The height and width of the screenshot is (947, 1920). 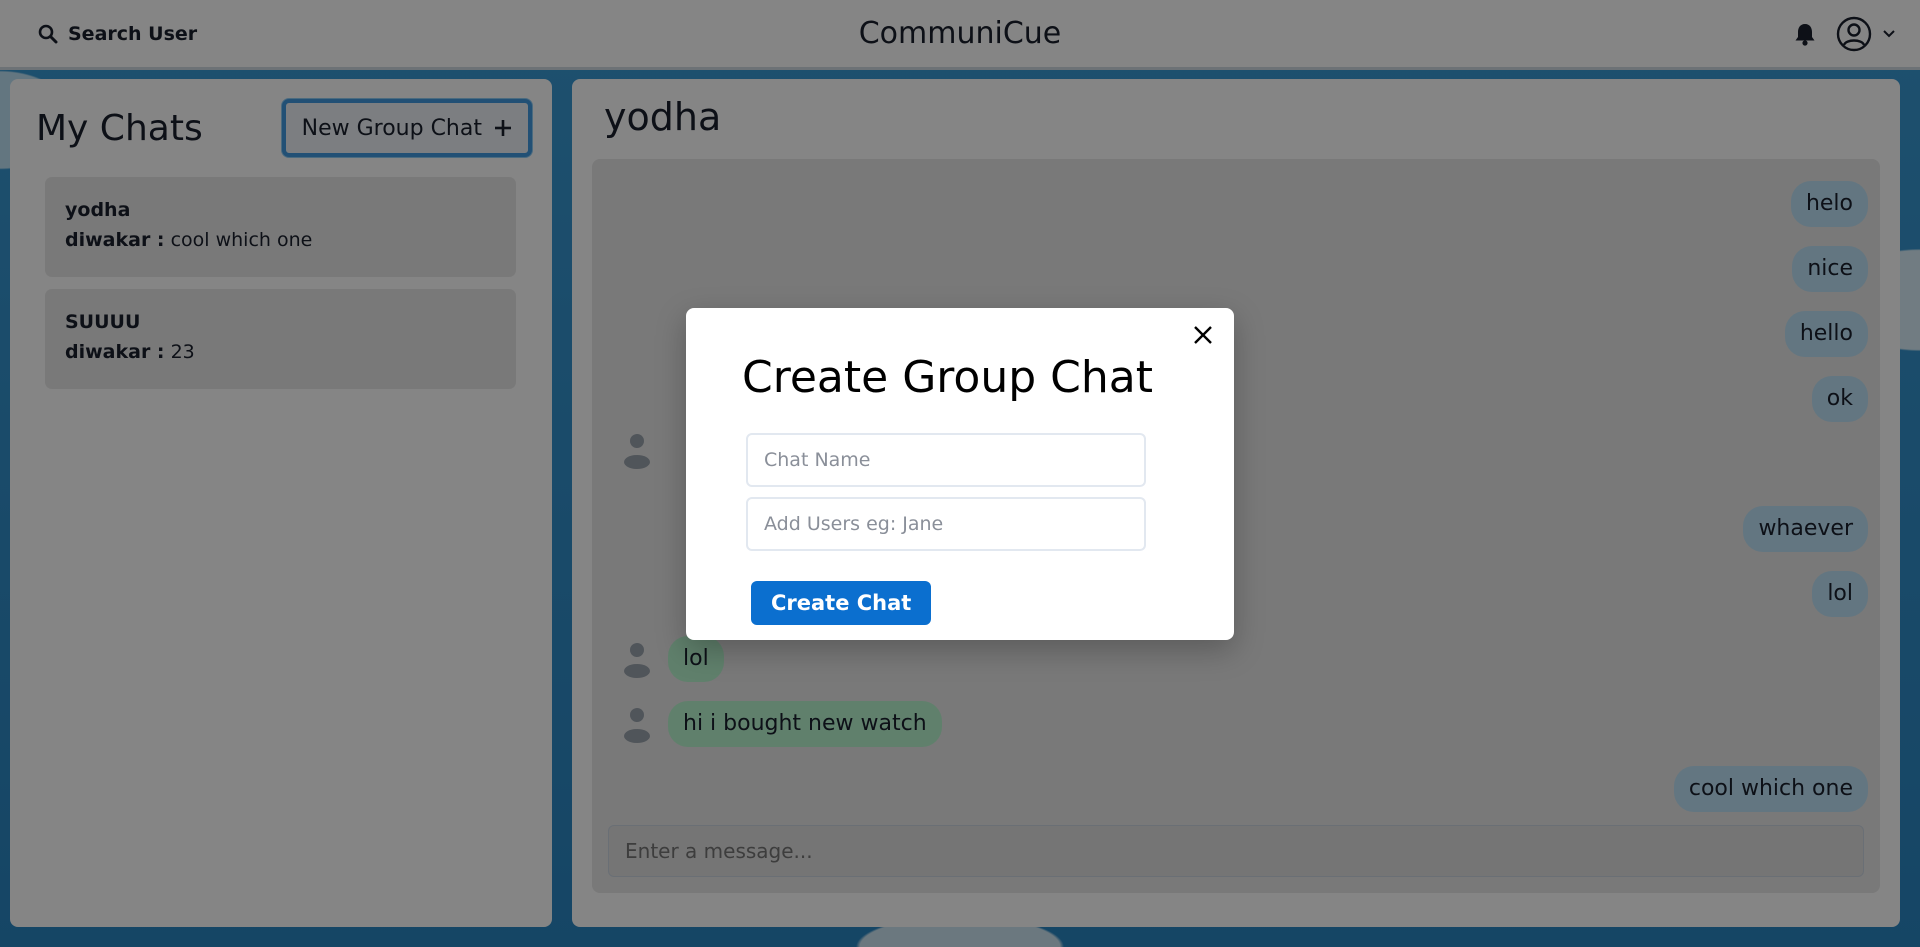 What do you see at coordinates (1203, 335) in the screenshot?
I see `close-icon` at bounding box center [1203, 335].